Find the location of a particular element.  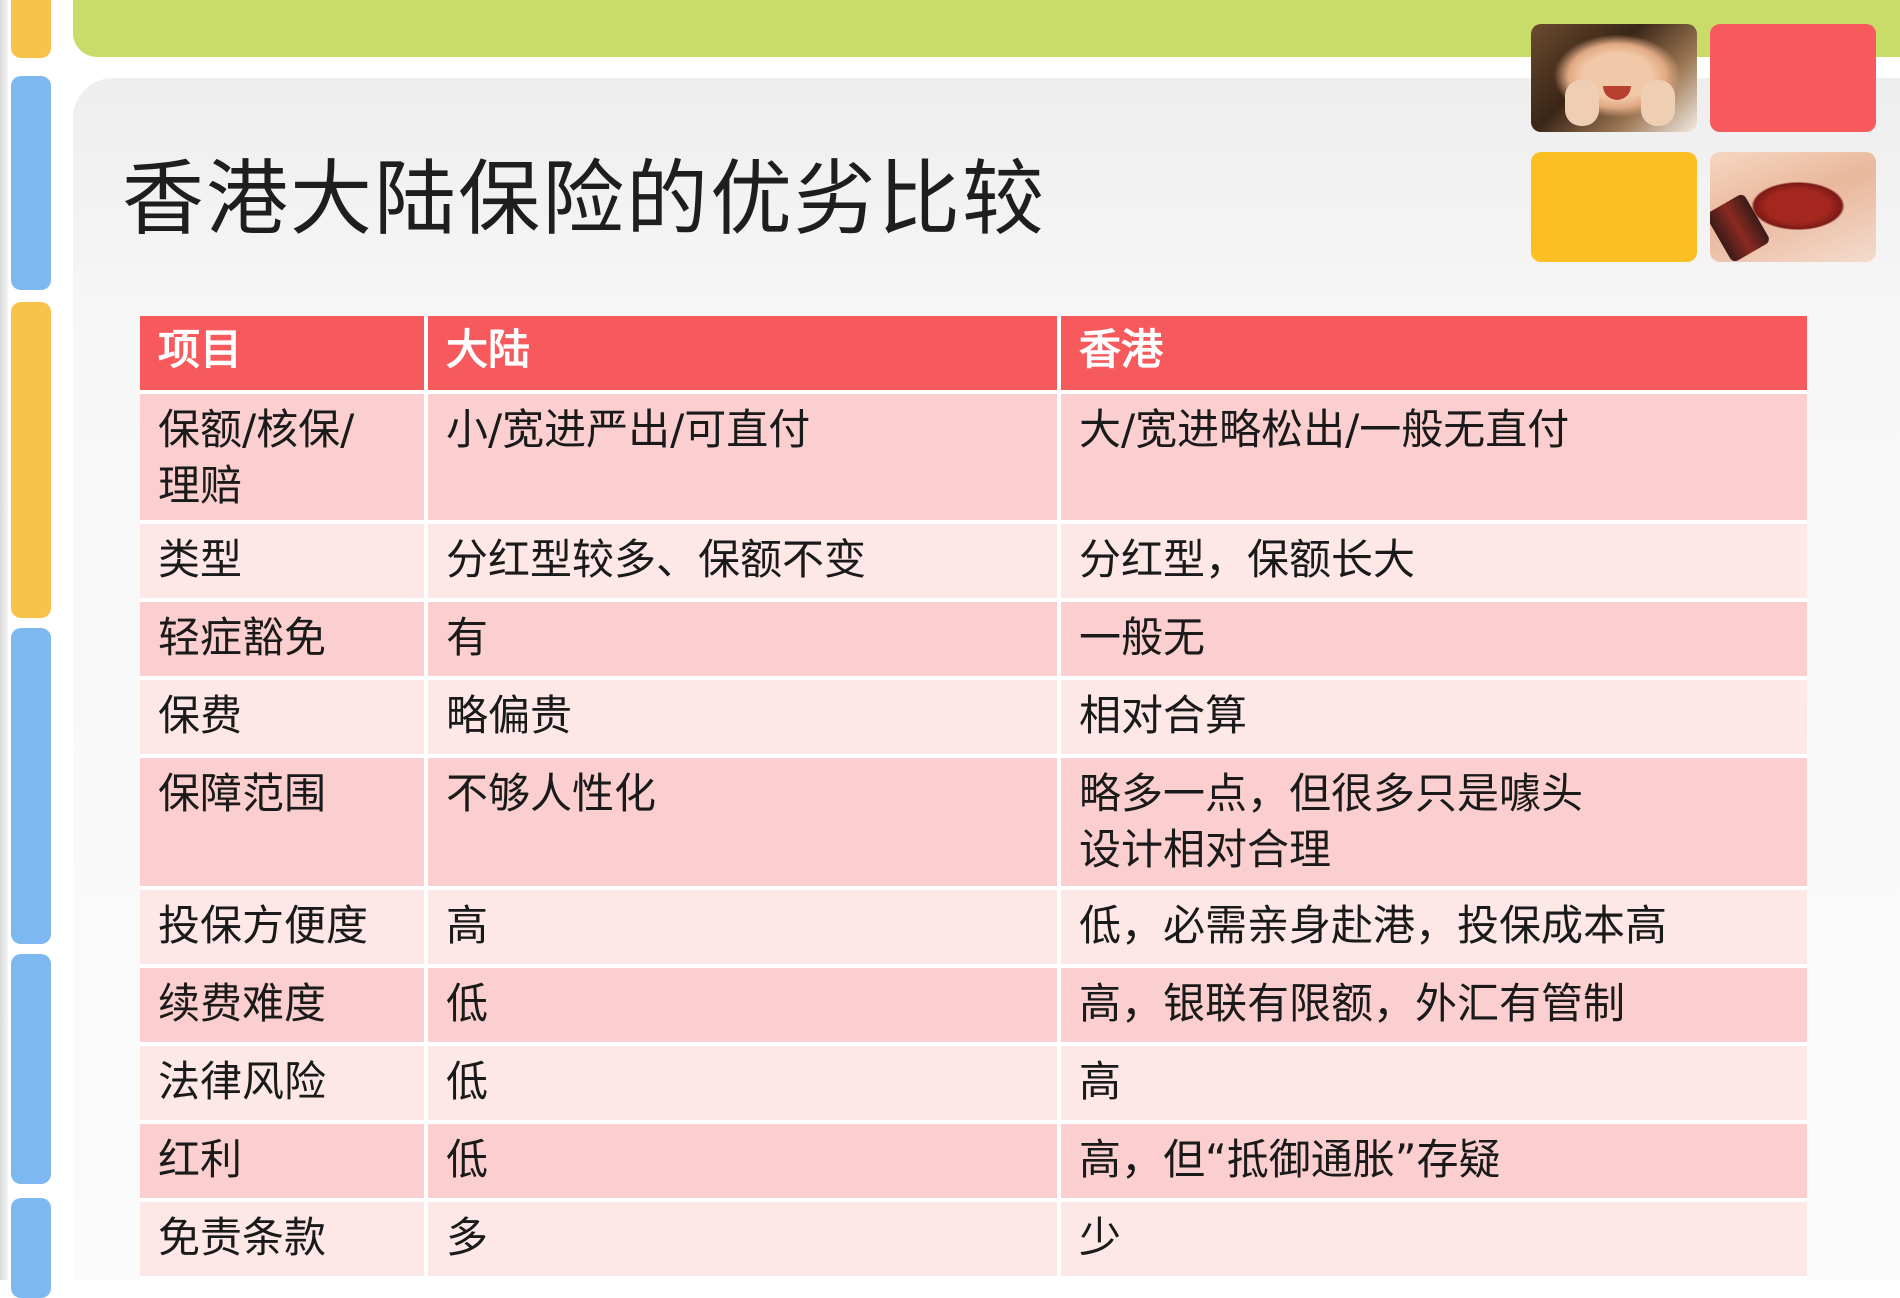

hongkong-cell: 高 is located at coordinates (1433, 1084).